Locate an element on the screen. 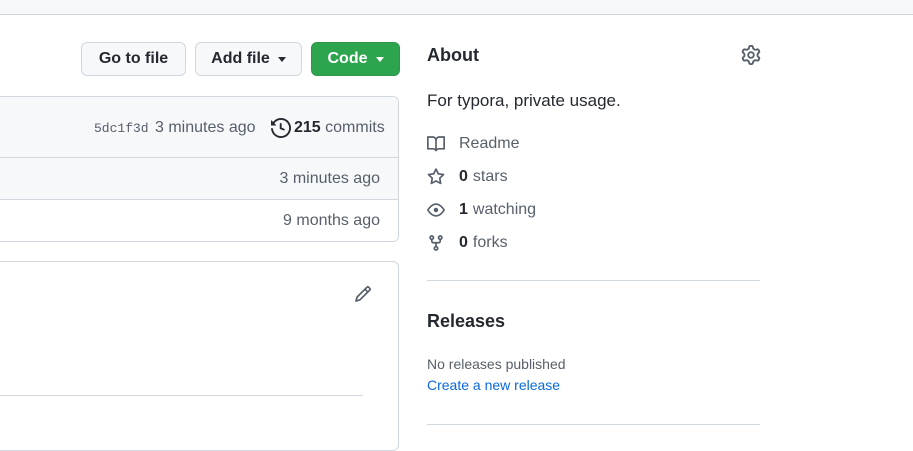 This screenshot has width=913, height=451. history-icon is located at coordinates (281, 128).